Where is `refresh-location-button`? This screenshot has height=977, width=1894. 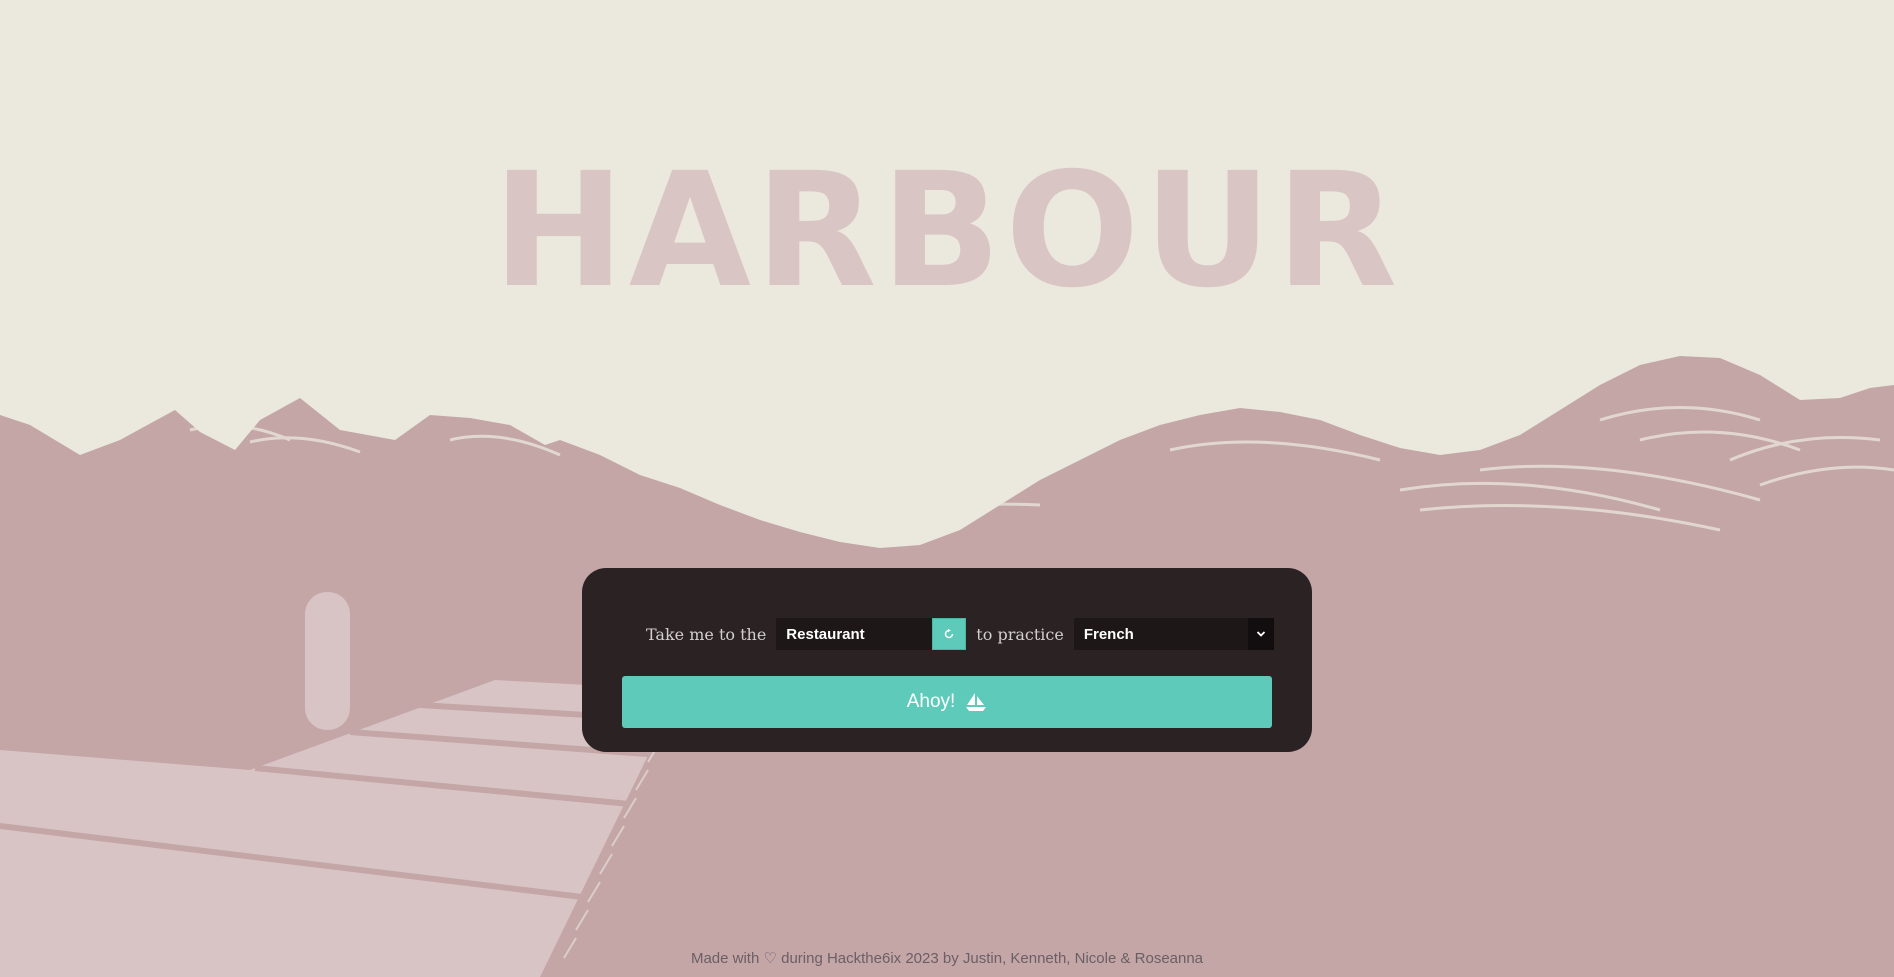 refresh-location-button is located at coordinates (949, 634).